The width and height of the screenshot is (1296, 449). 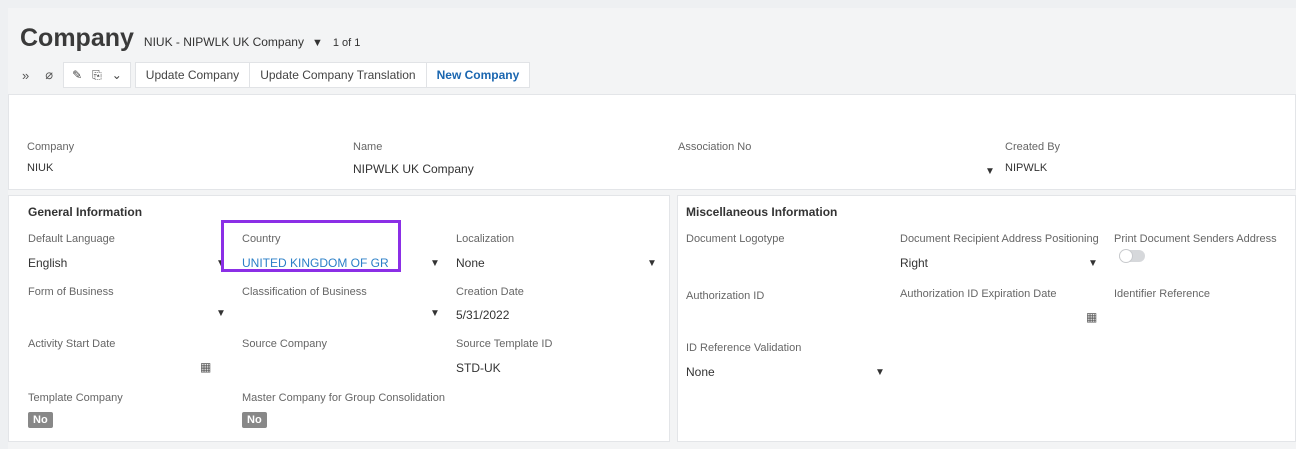 I want to click on source-company-label: Source Company, so click(x=284, y=344).